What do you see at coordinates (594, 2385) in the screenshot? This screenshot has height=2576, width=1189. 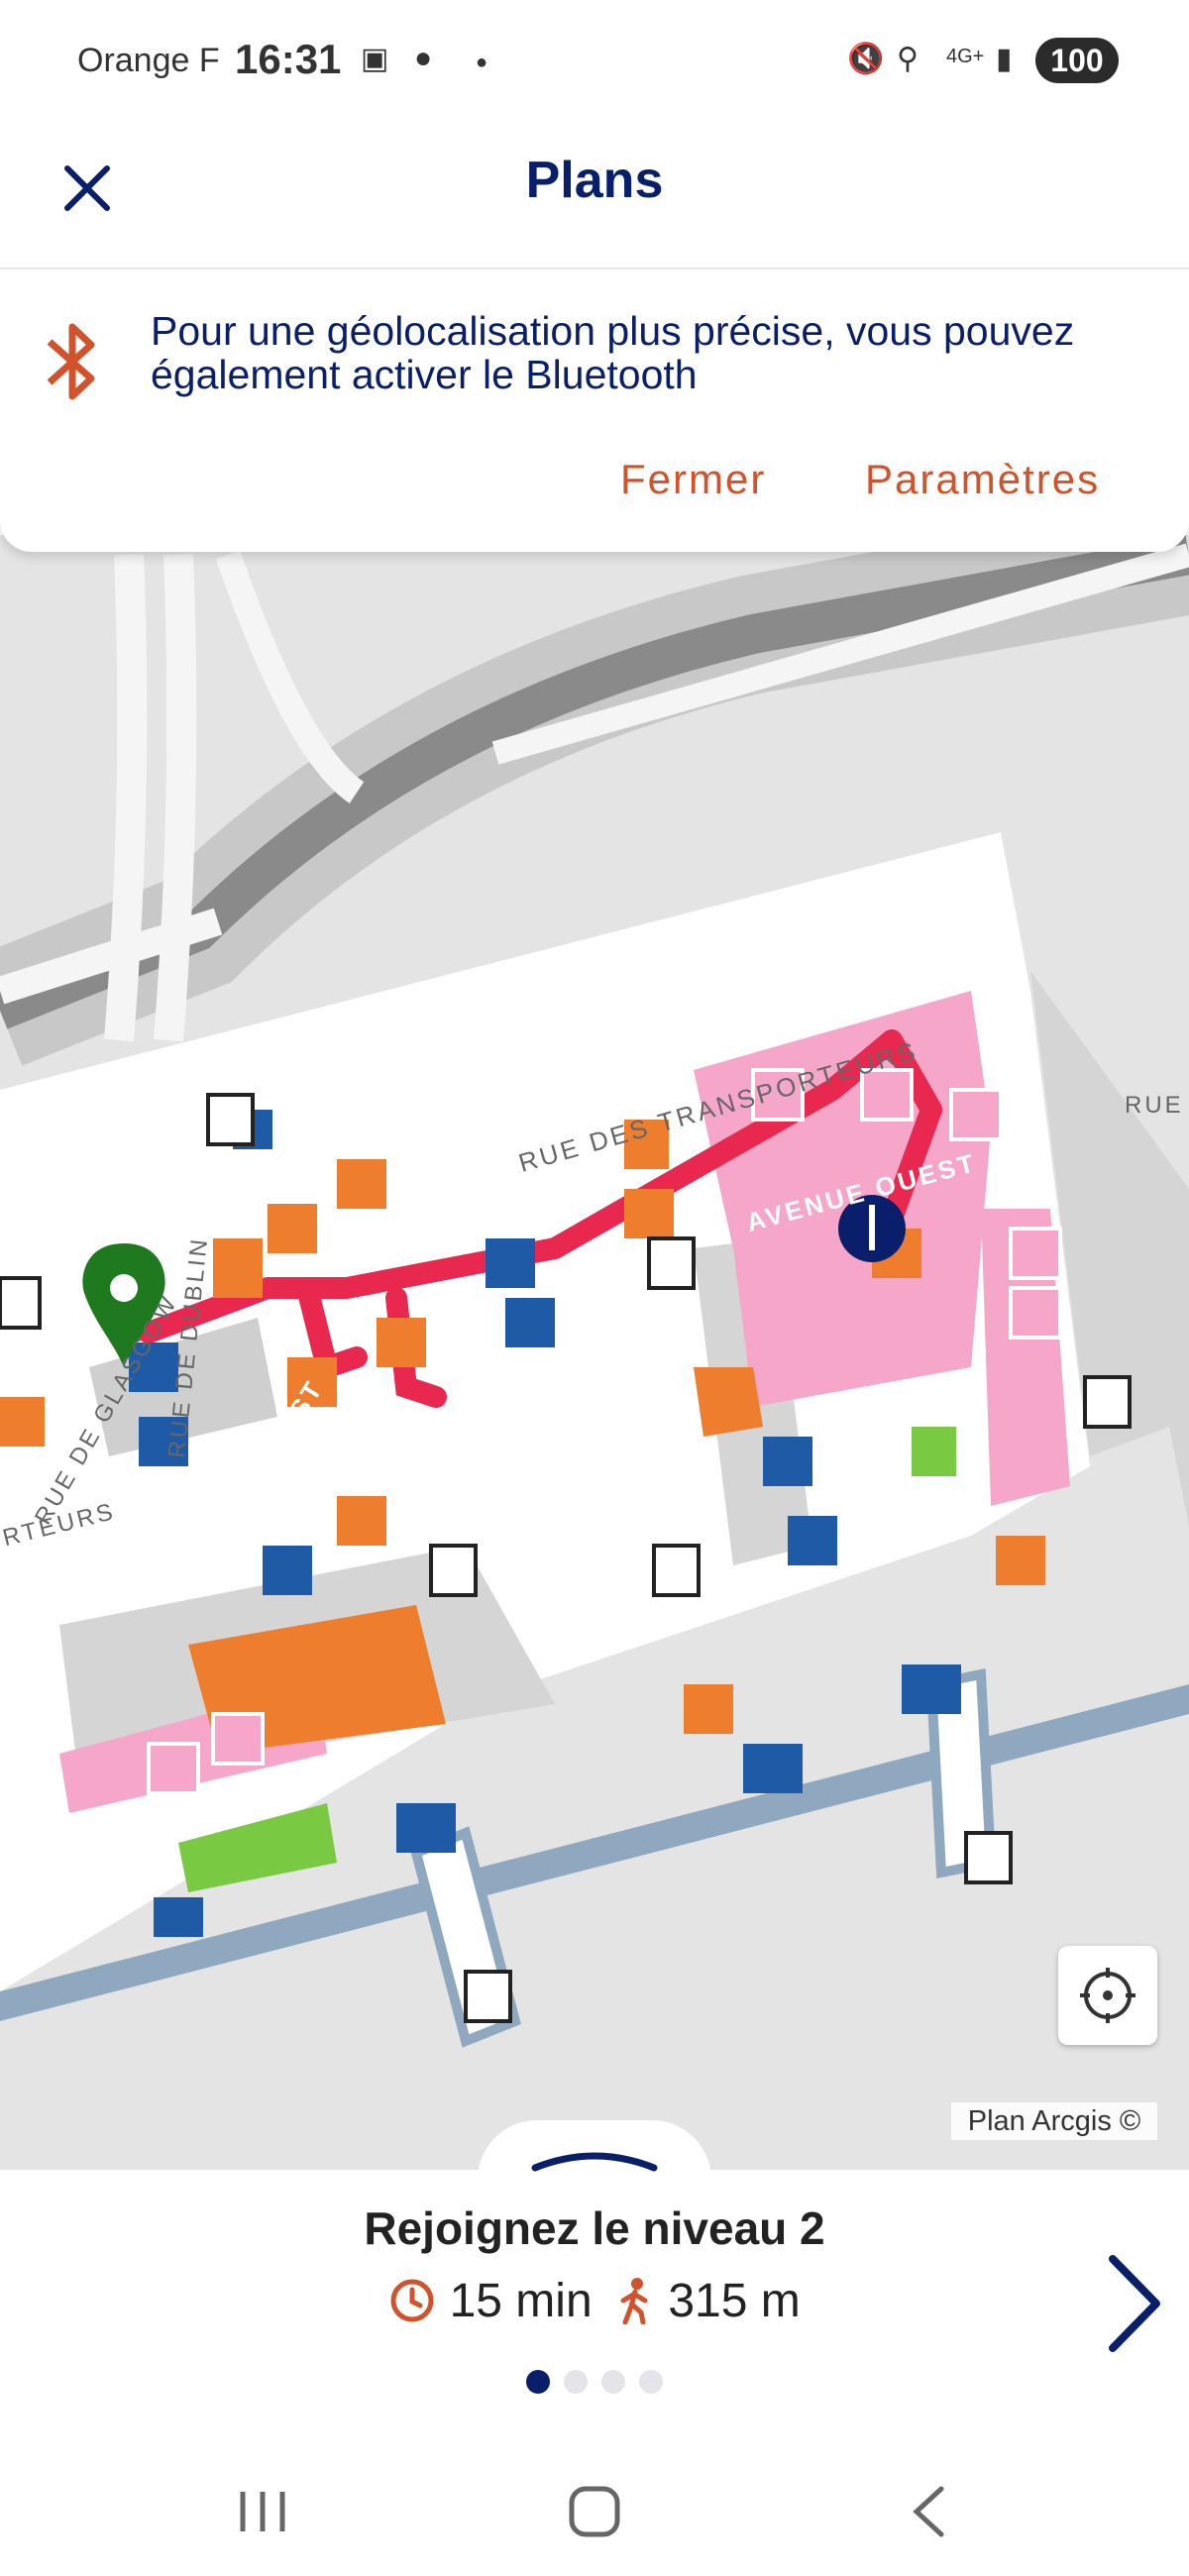 I see `step-pagination` at bounding box center [594, 2385].